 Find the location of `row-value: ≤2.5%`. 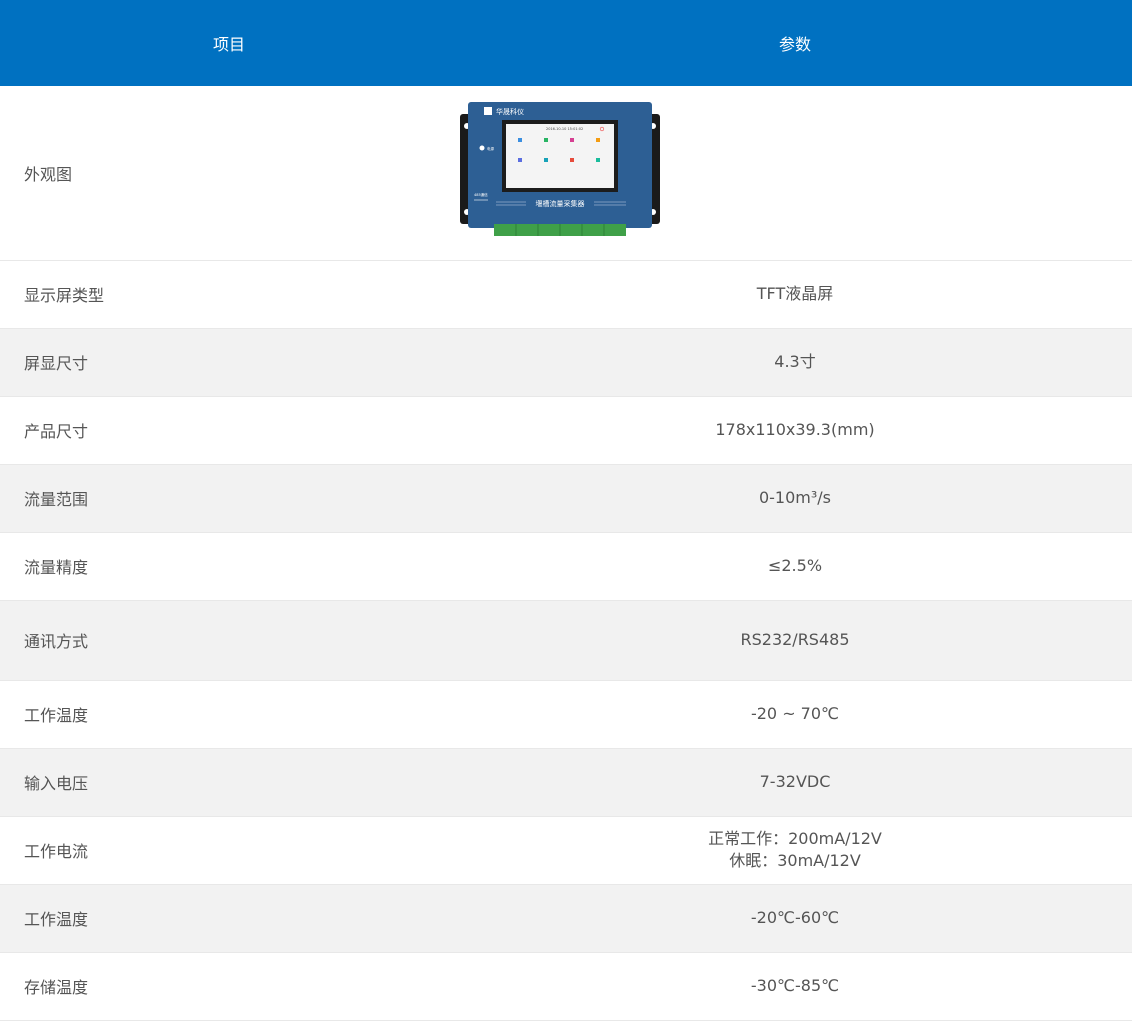

row-value: ≤2.5% is located at coordinates (795, 566).